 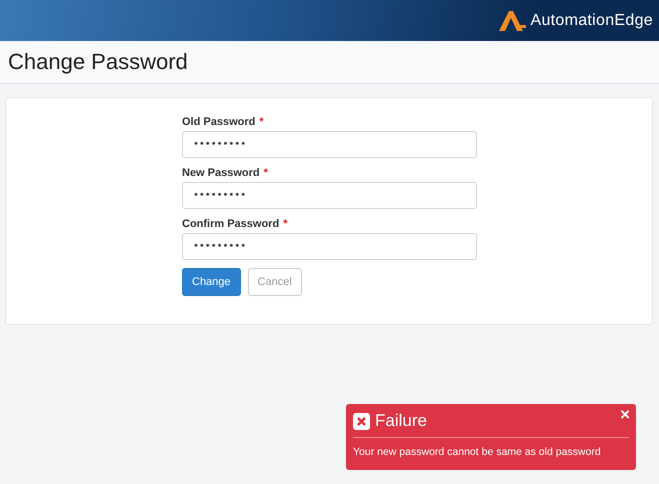 What do you see at coordinates (512, 20) in the screenshot?
I see `logo-icon` at bounding box center [512, 20].